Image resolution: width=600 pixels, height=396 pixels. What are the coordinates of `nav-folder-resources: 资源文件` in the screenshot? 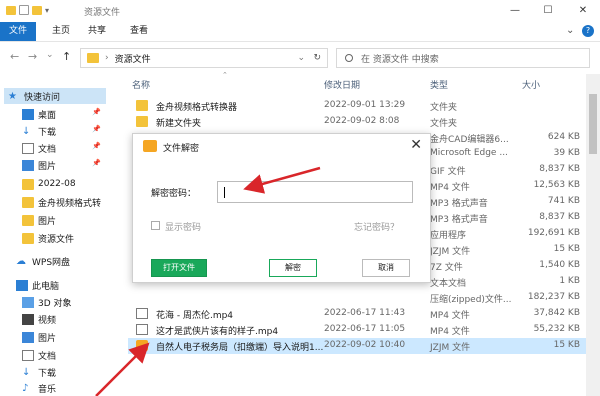 It's located at (64, 238).